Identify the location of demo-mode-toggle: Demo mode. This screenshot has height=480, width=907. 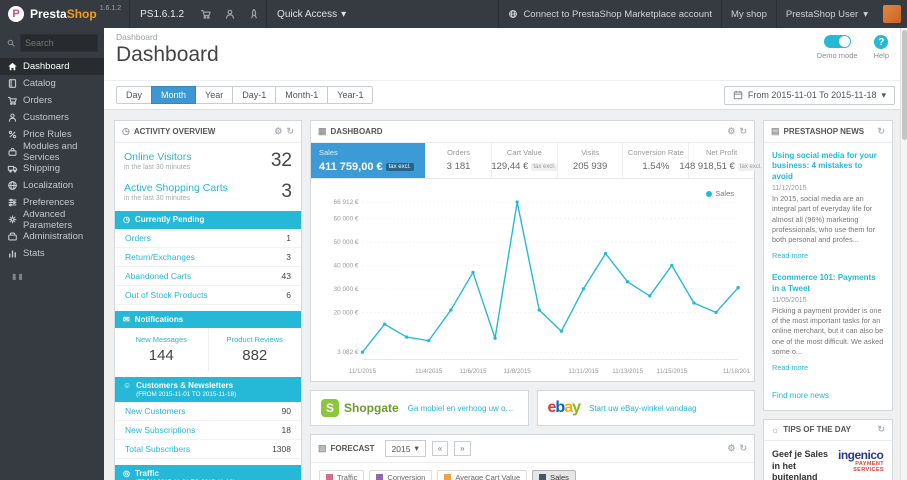
(837, 47).